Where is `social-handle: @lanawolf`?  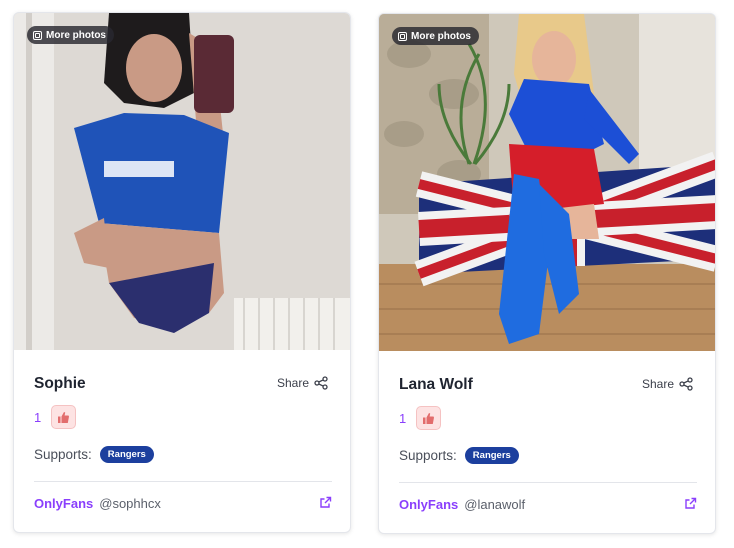 social-handle: @lanawolf is located at coordinates (495, 504).